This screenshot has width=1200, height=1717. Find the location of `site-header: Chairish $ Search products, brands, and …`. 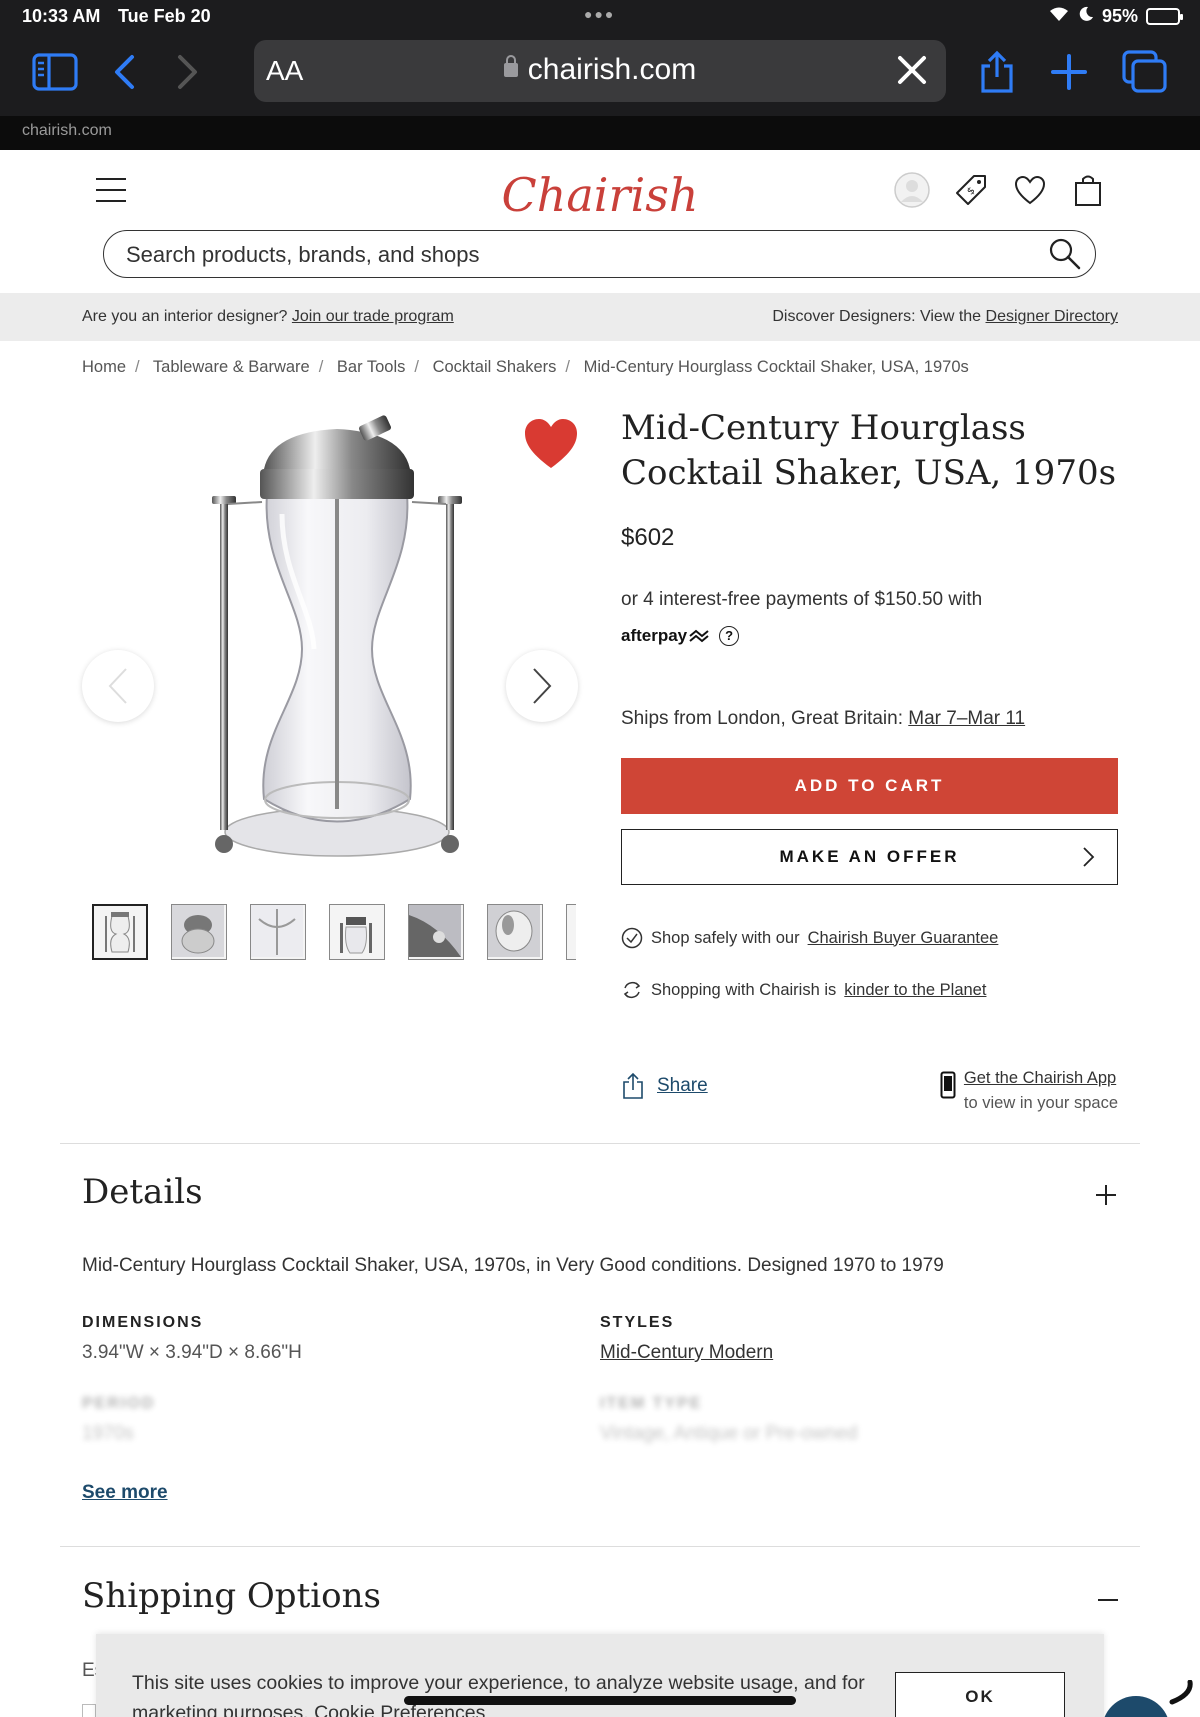

site-header: Chairish $ Search products, brands, and … is located at coordinates (600, 221).